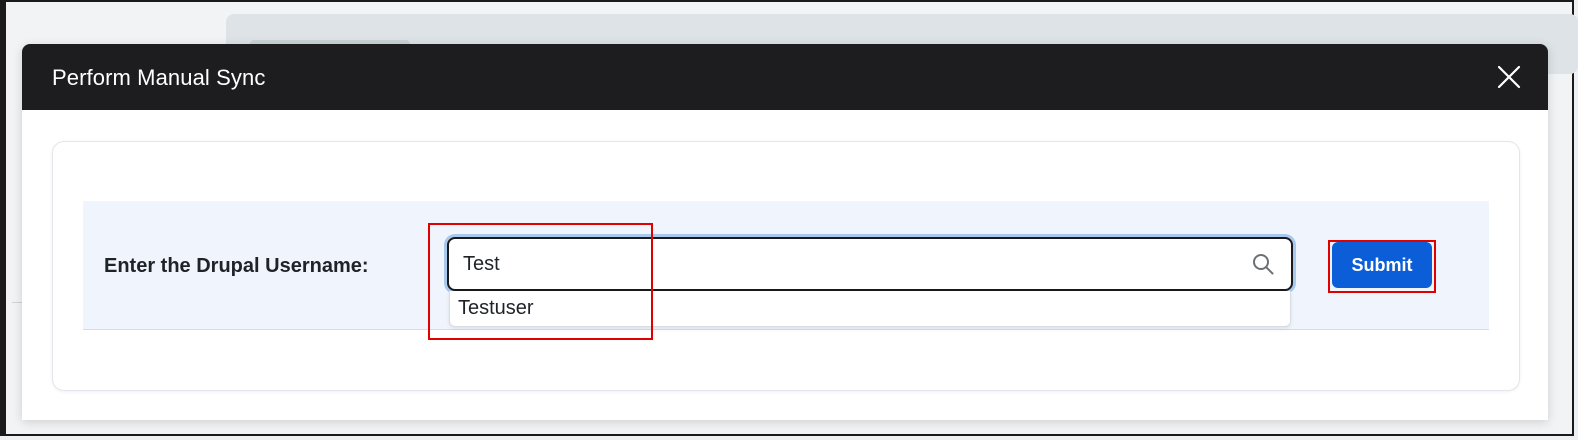 The width and height of the screenshot is (1578, 440). Describe the element at coordinates (236, 266) in the screenshot. I see `username-label: Enter the Drupal Username:` at that location.